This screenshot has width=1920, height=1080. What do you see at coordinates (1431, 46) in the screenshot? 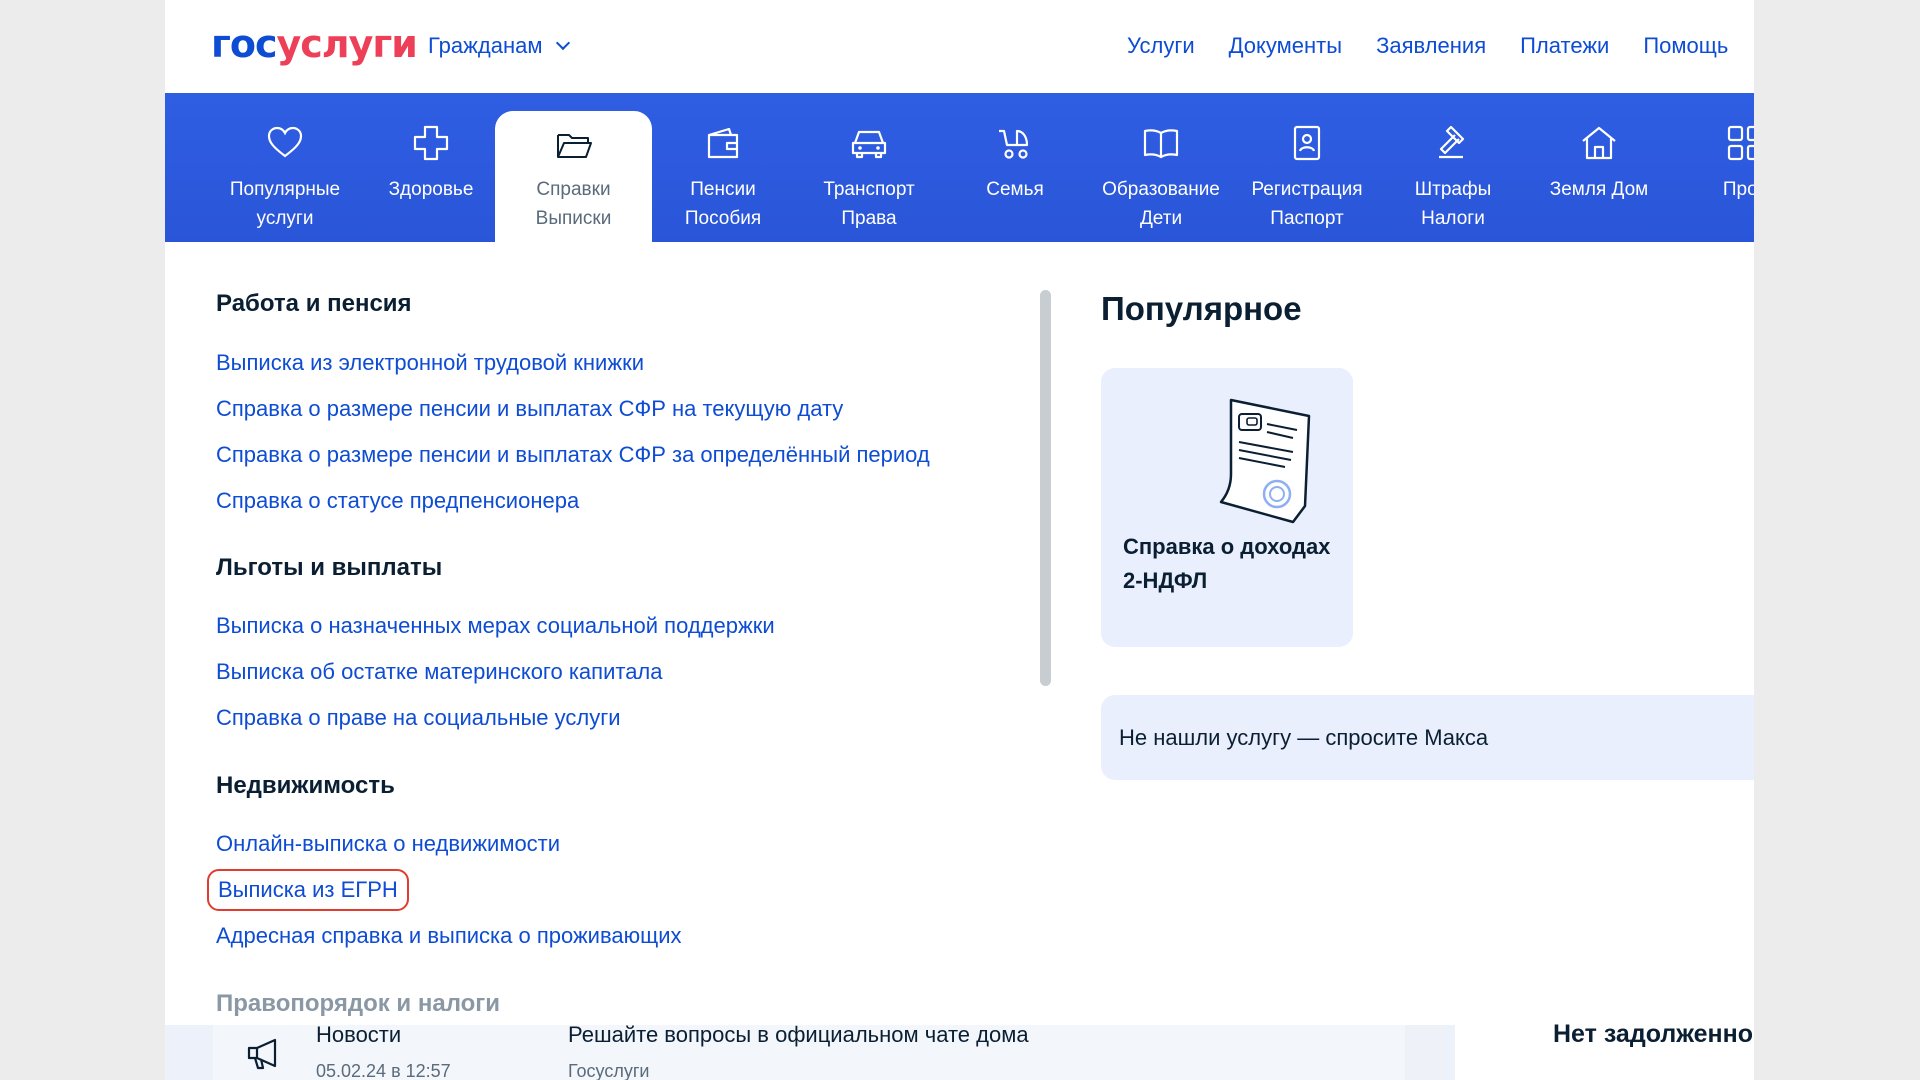
I see `nav-applications: Заявления` at bounding box center [1431, 46].